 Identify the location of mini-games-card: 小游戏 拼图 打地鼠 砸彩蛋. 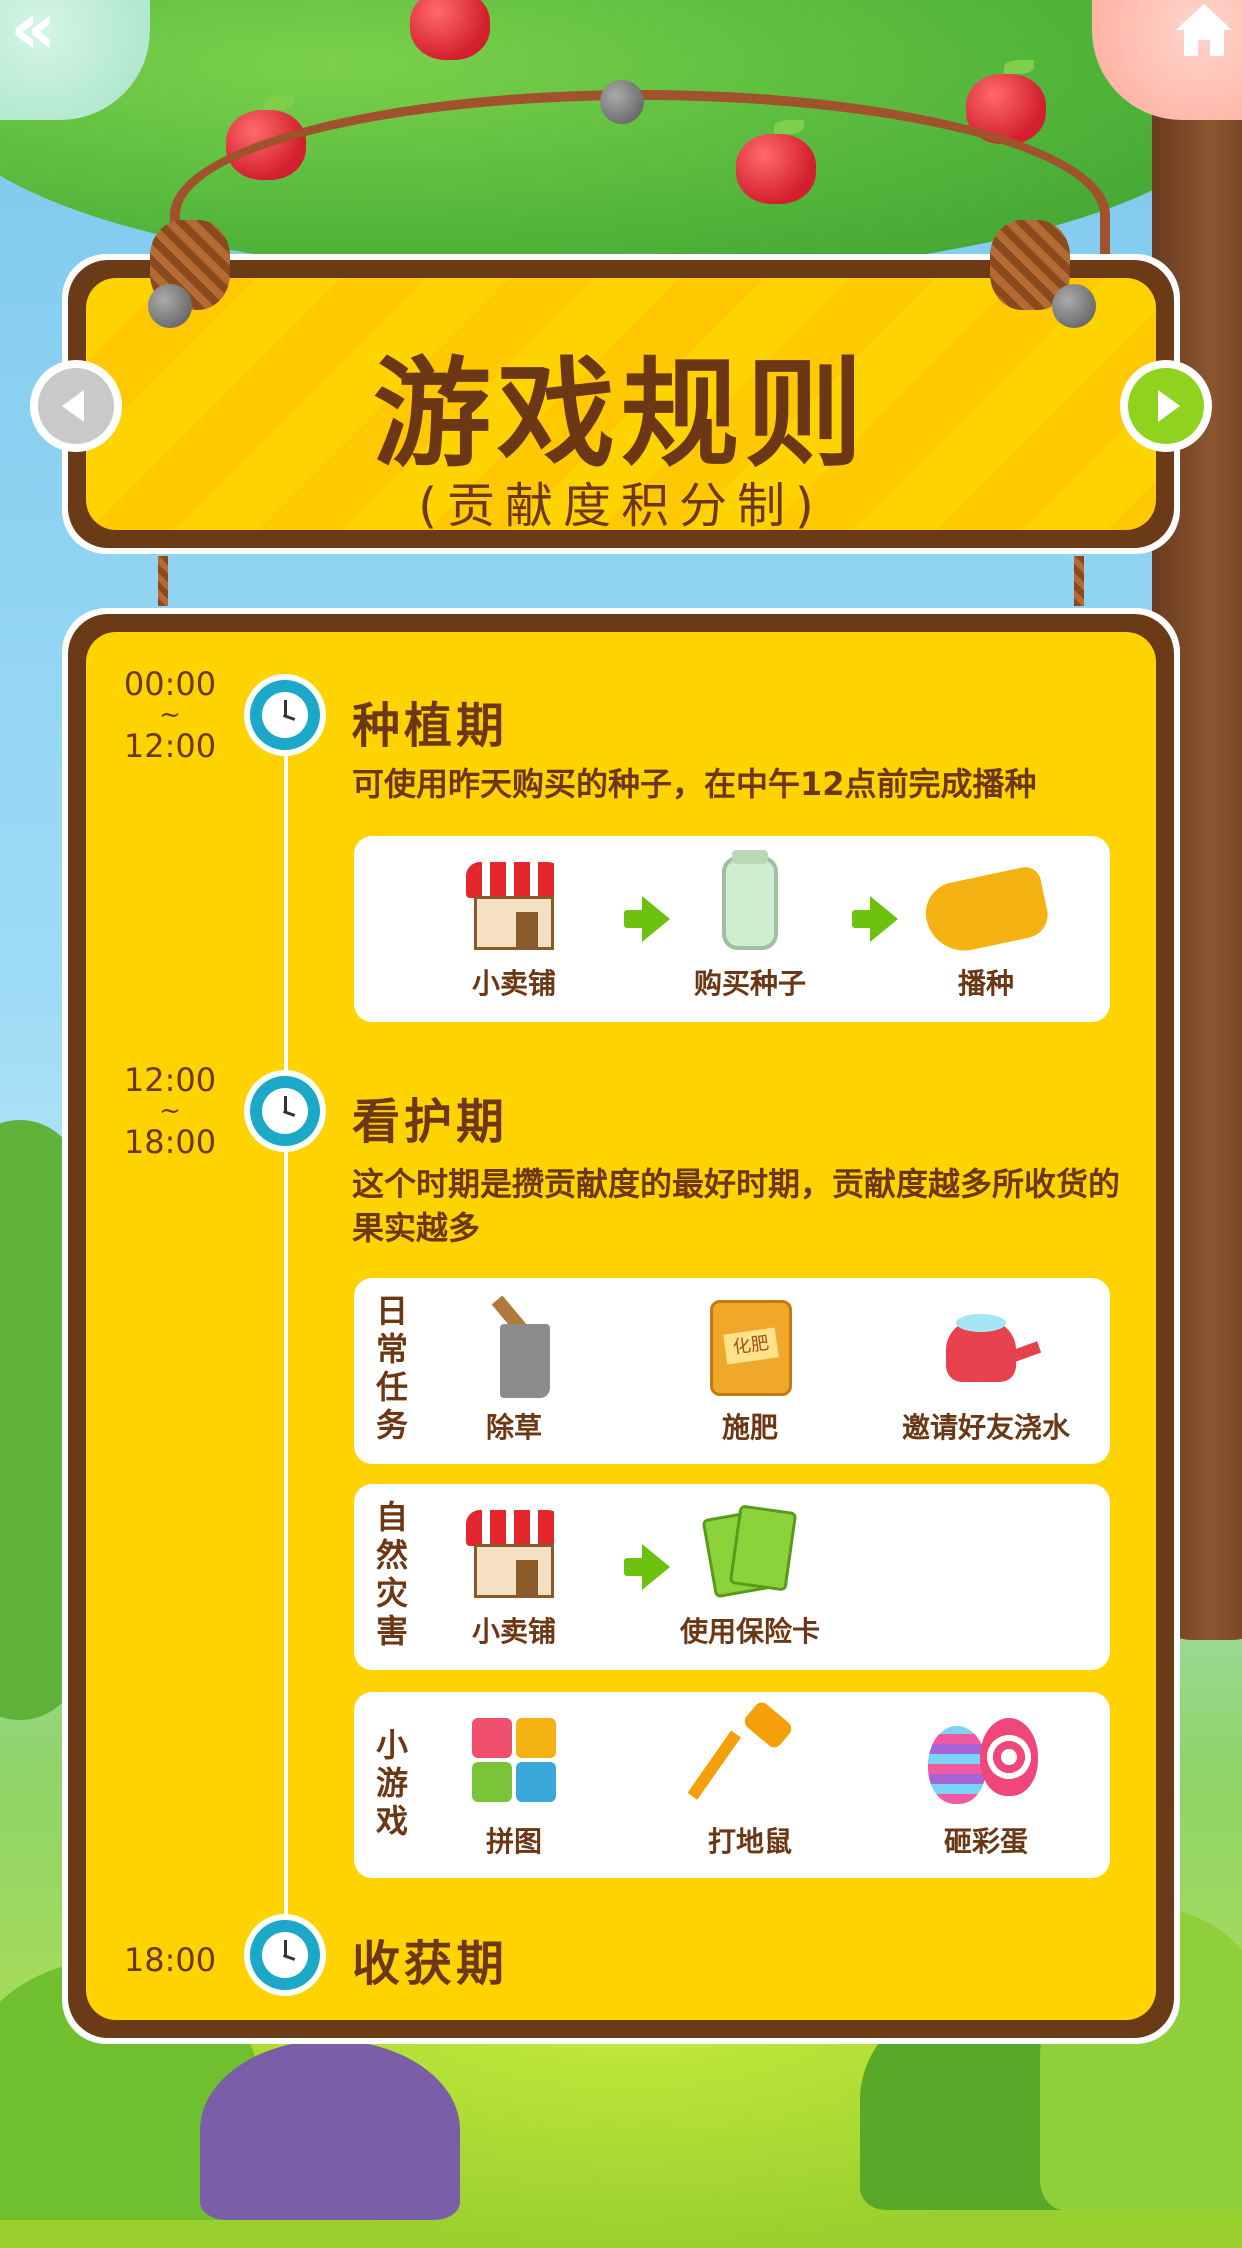
(732, 1785).